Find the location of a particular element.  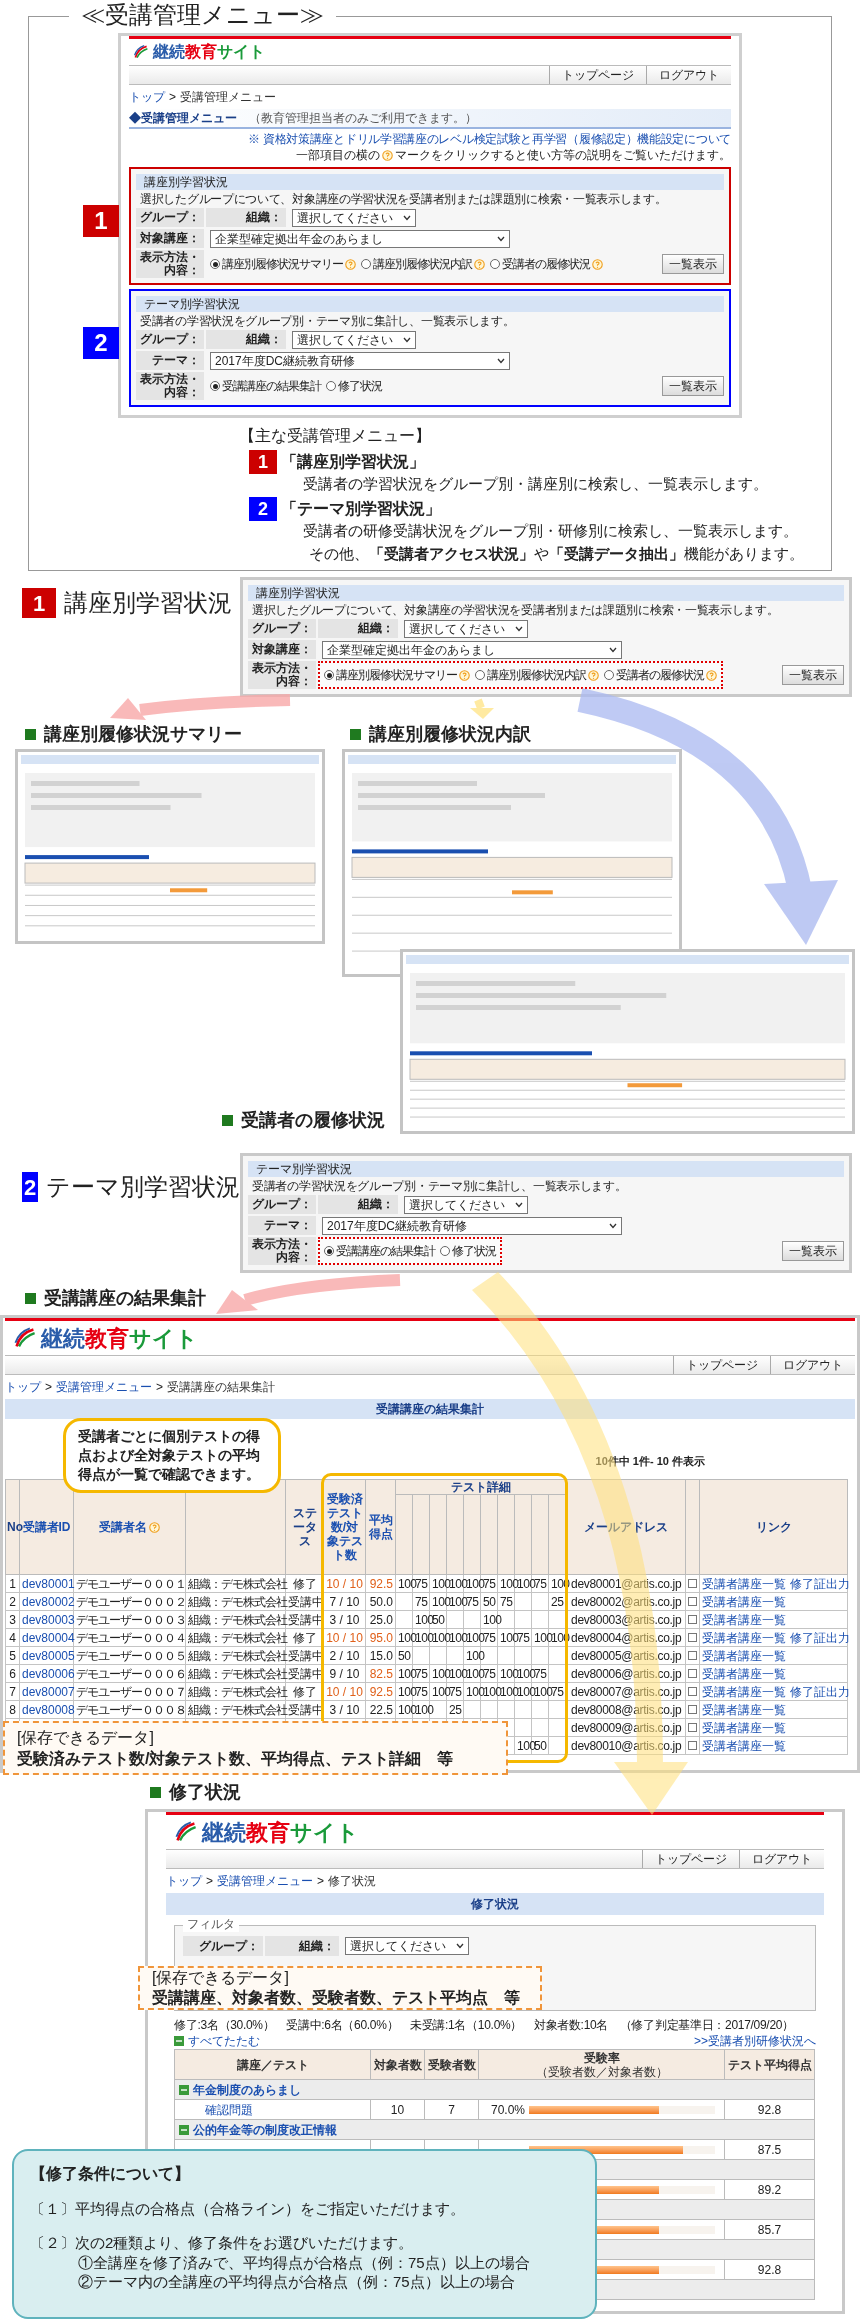

column-header: 受講者名 is located at coordinates (123, 1527).